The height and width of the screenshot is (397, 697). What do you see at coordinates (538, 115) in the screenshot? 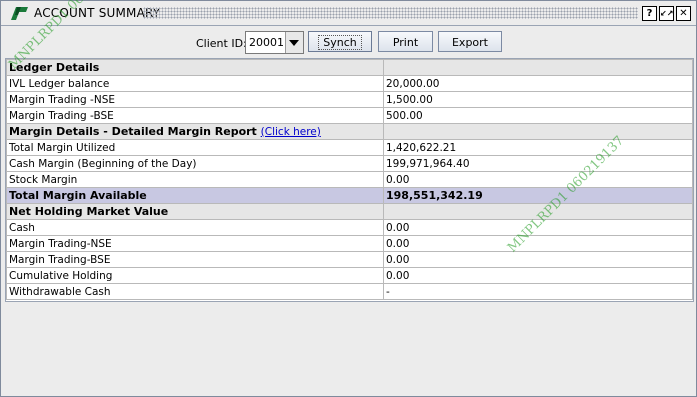
I see `table-row-value-cell: 500.00` at bounding box center [538, 115].